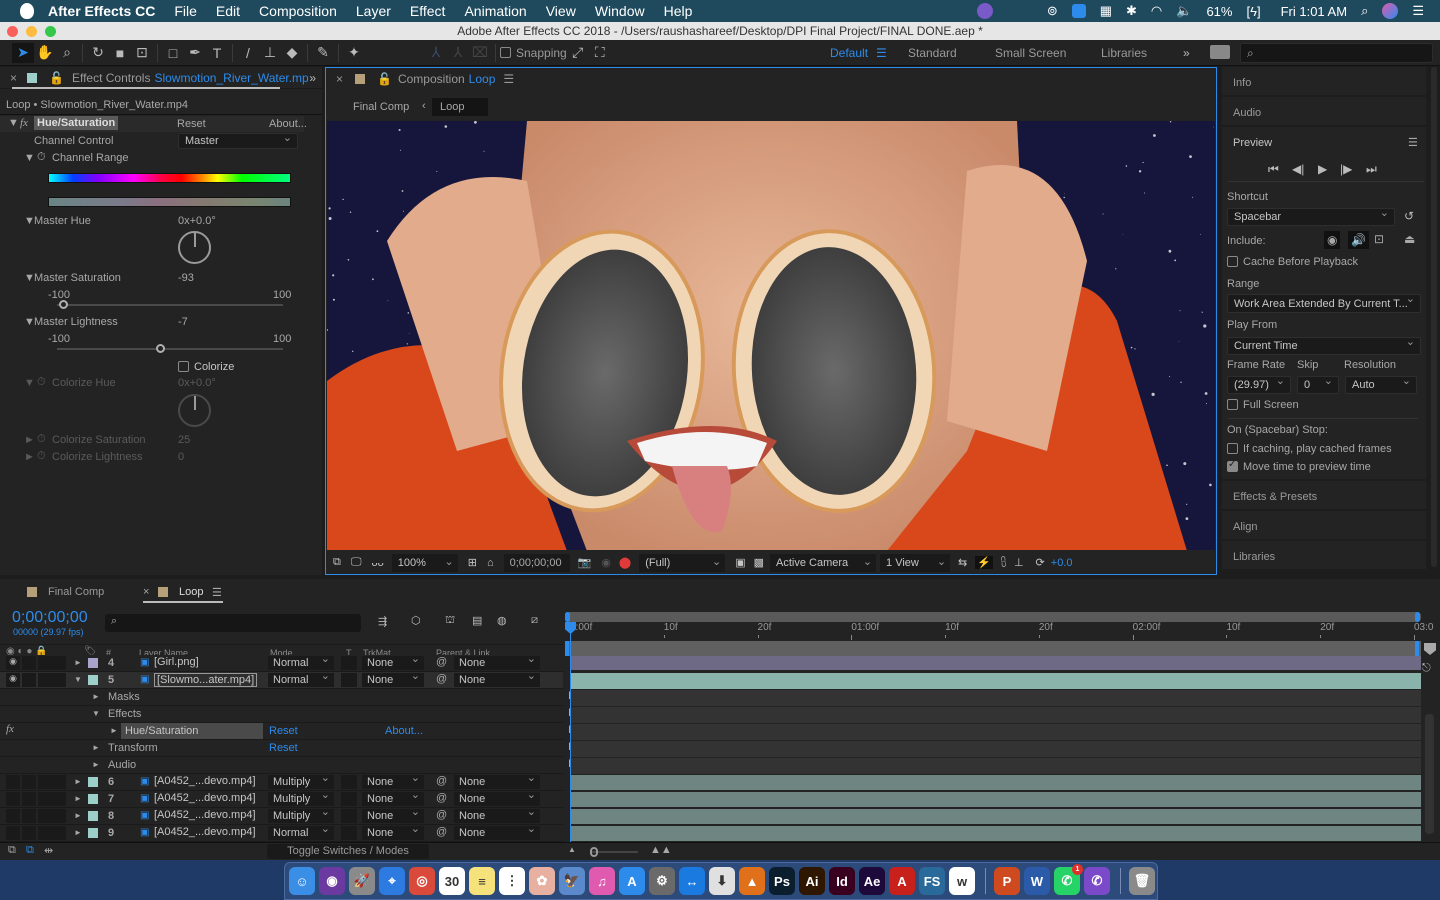 The height and width of the screenshot is (900, 1440). Describe the element at coordinates (67, 53) in the screenshot. I see `zoom-tool-icon: ⌕` at that location.